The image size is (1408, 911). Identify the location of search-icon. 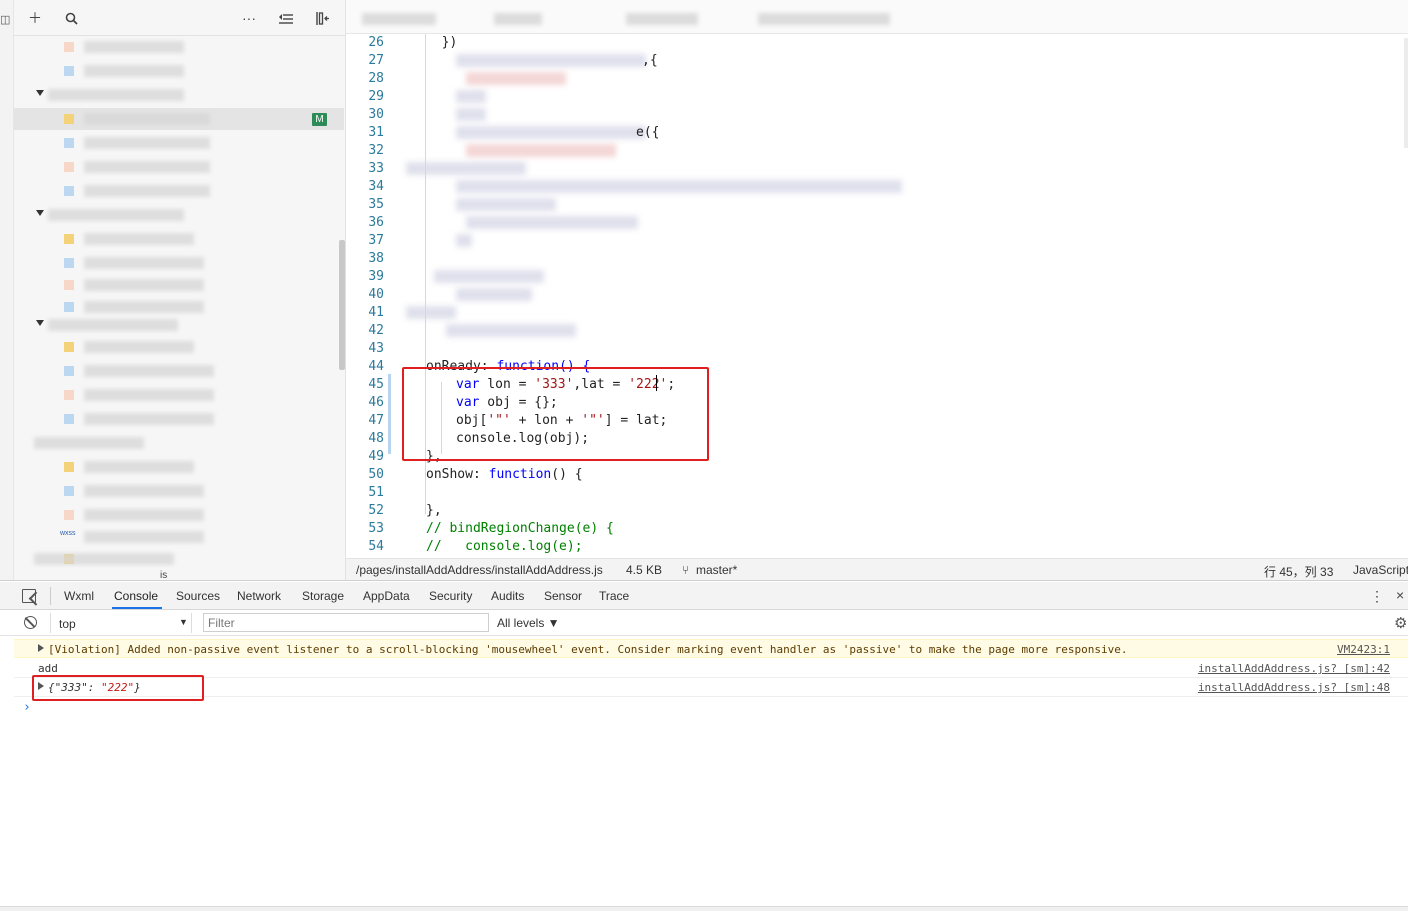
(71, 18).